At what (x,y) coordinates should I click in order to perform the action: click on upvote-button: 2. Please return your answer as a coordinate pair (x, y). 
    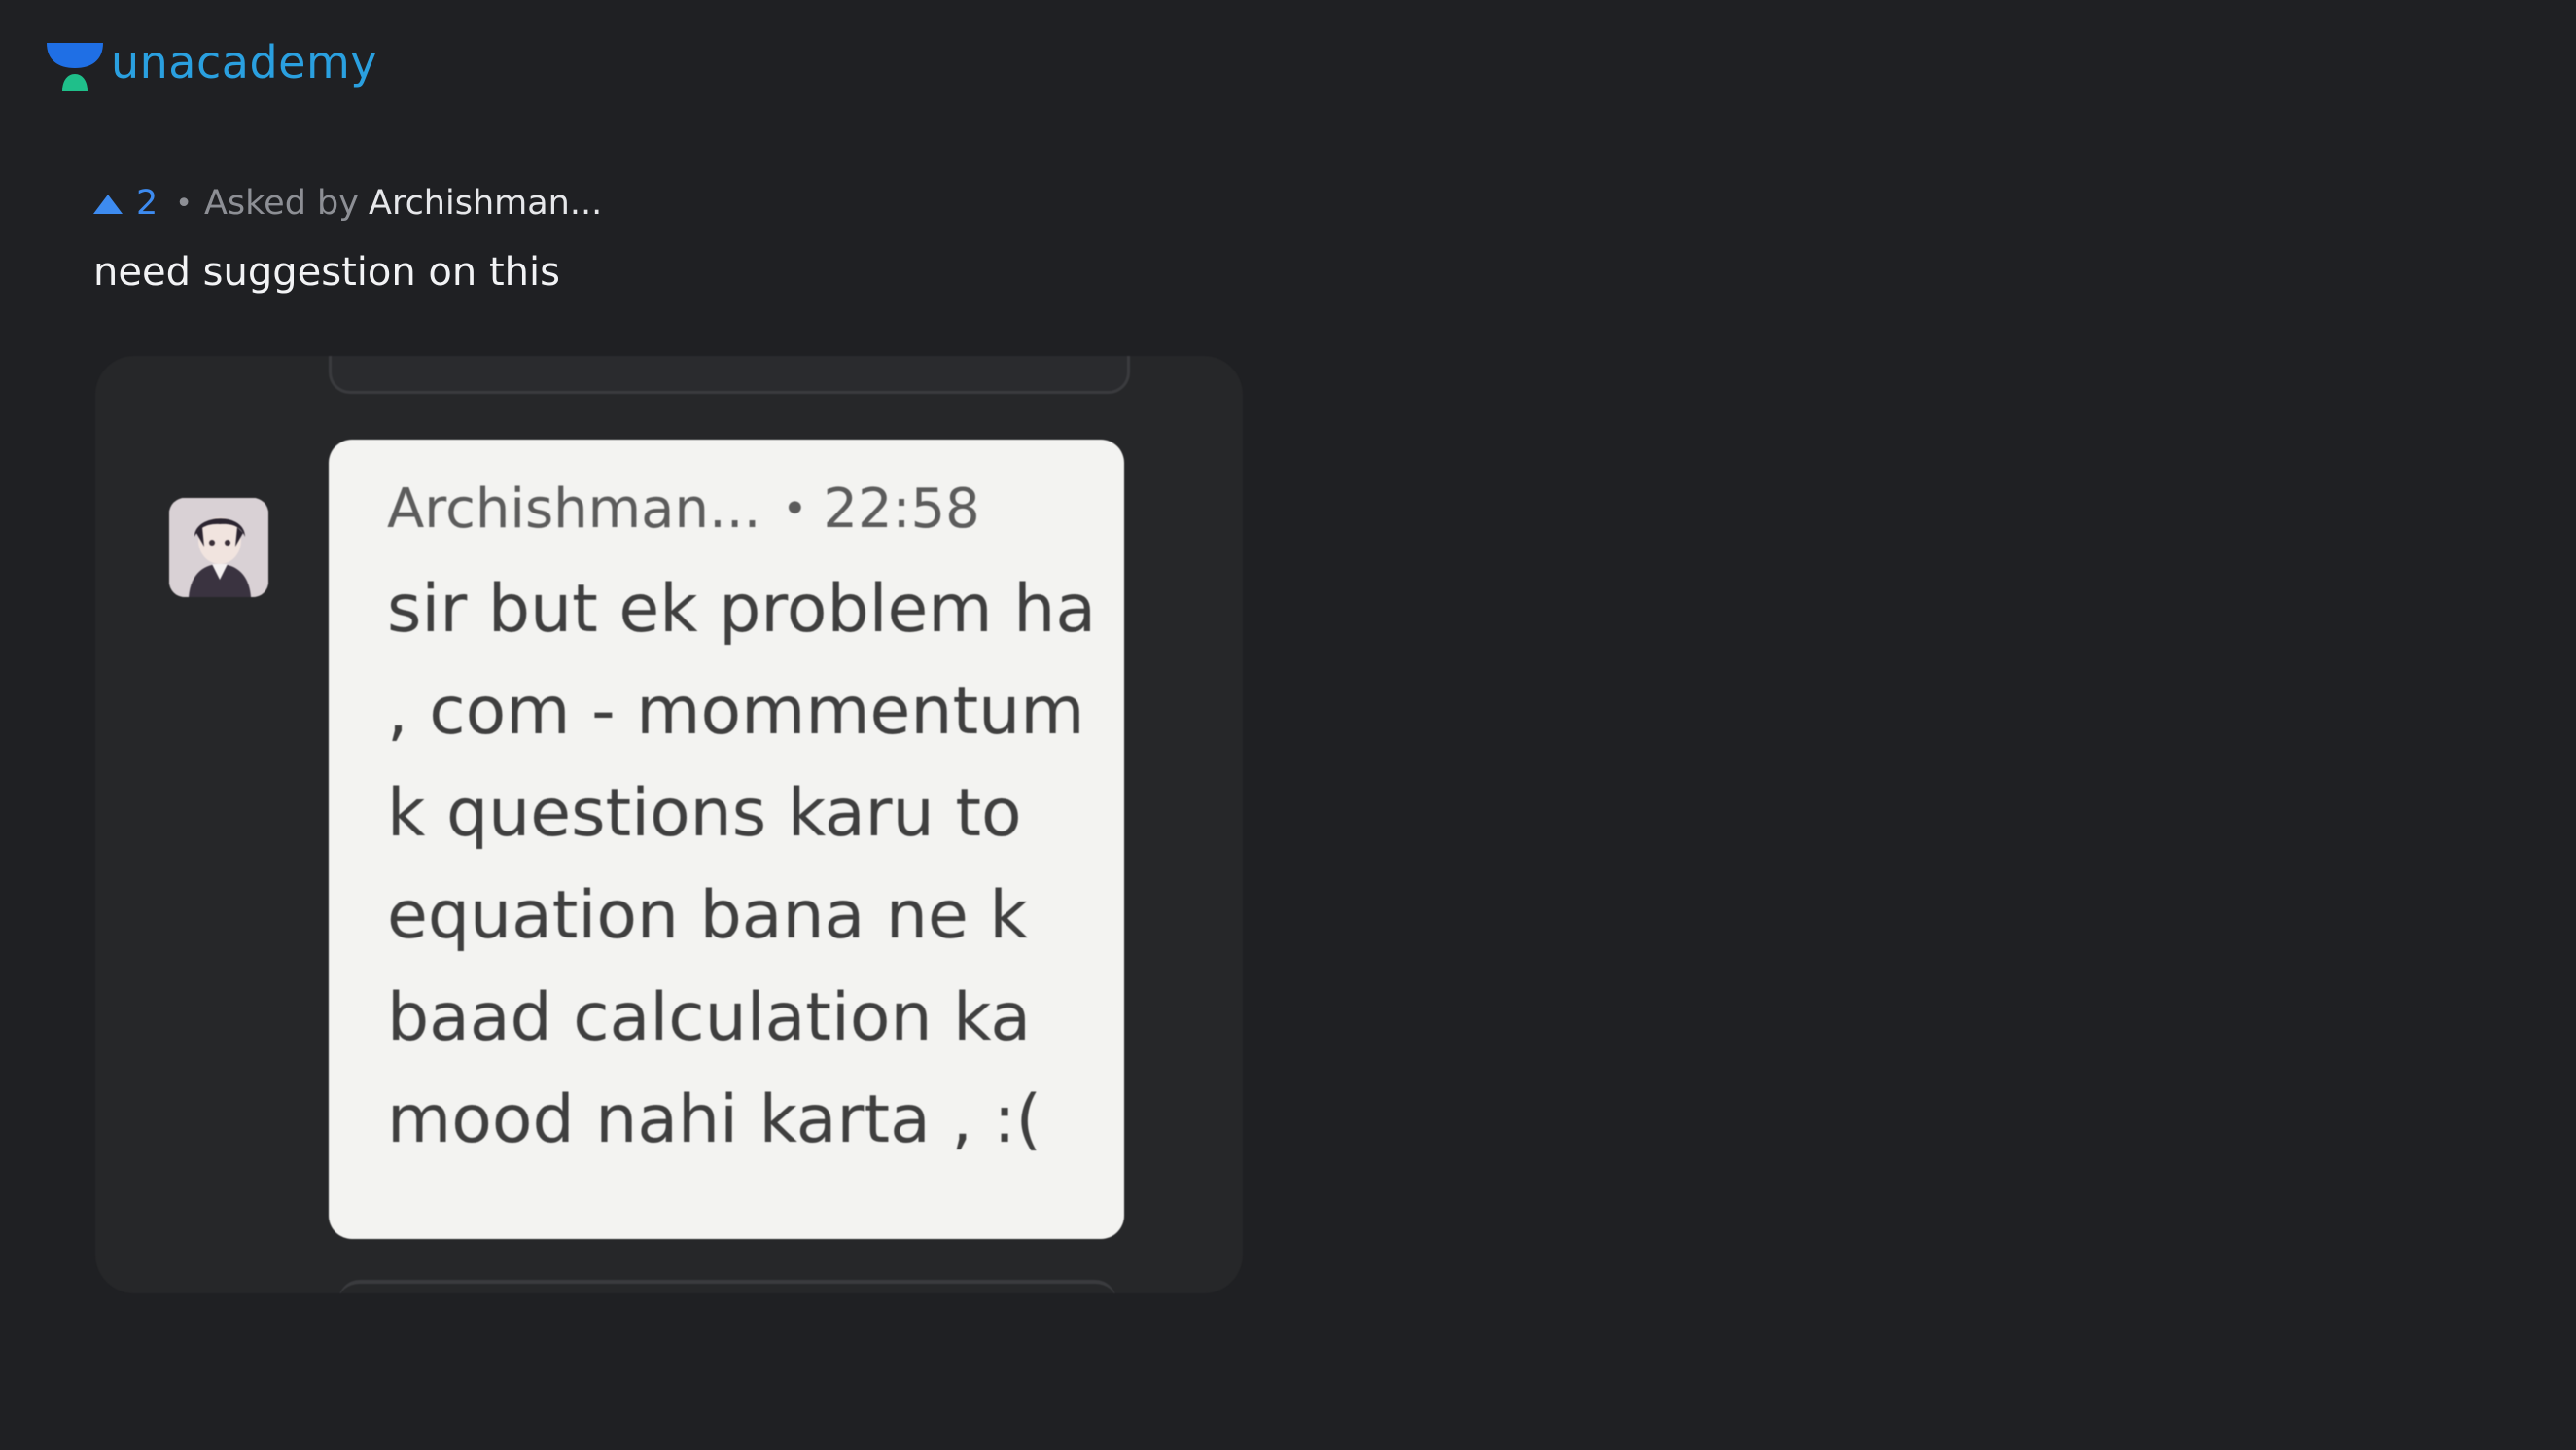
    Looking at the image, I should click on (126, 204).